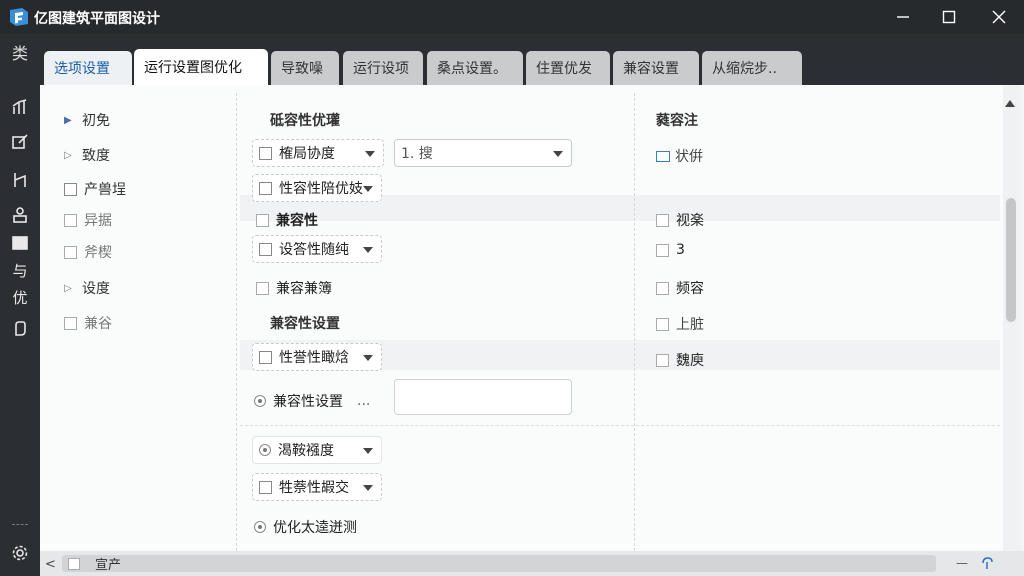  Describe the element at coordinates (96, 289) in the screenshot. I see `tree-item-label: 设度` at that location.